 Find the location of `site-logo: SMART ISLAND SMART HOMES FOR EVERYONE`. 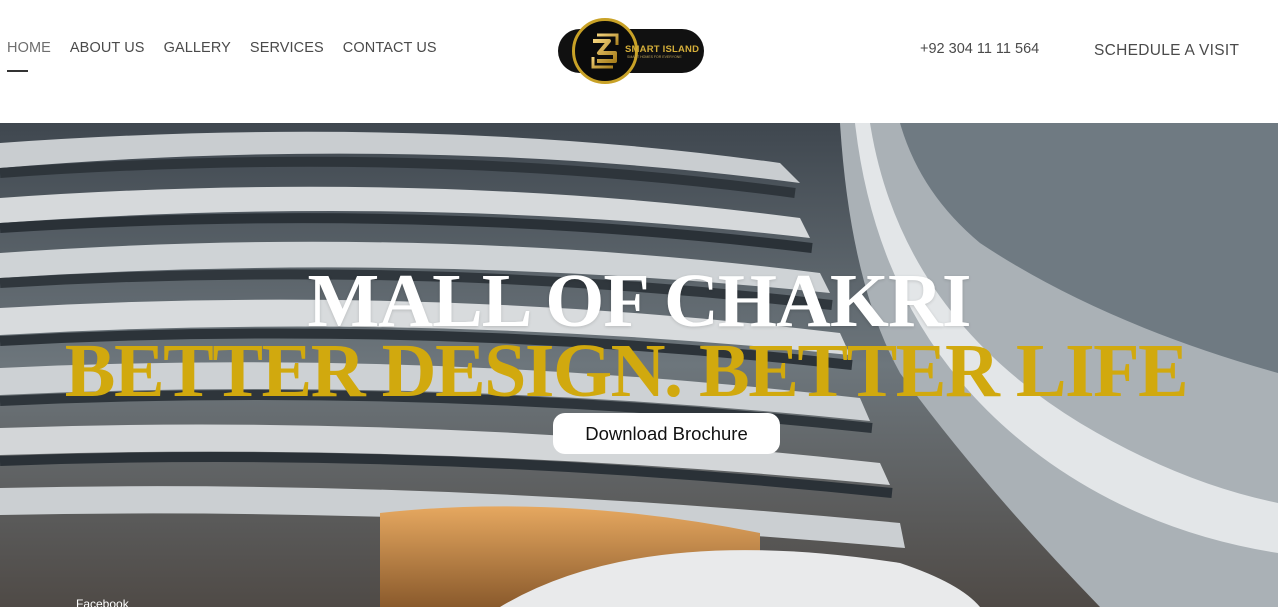

site-logo: SMART ISLAND SMART HOMES FOR EVERYONE is located at coordinates (631, 51).